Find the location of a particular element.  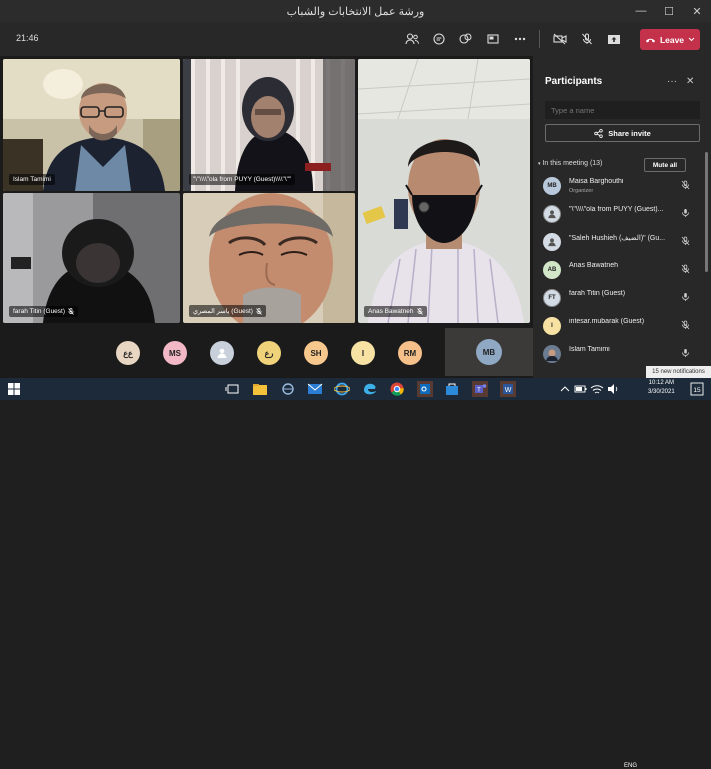

action-center-icon: 15 is located at coordinates (697, 389).